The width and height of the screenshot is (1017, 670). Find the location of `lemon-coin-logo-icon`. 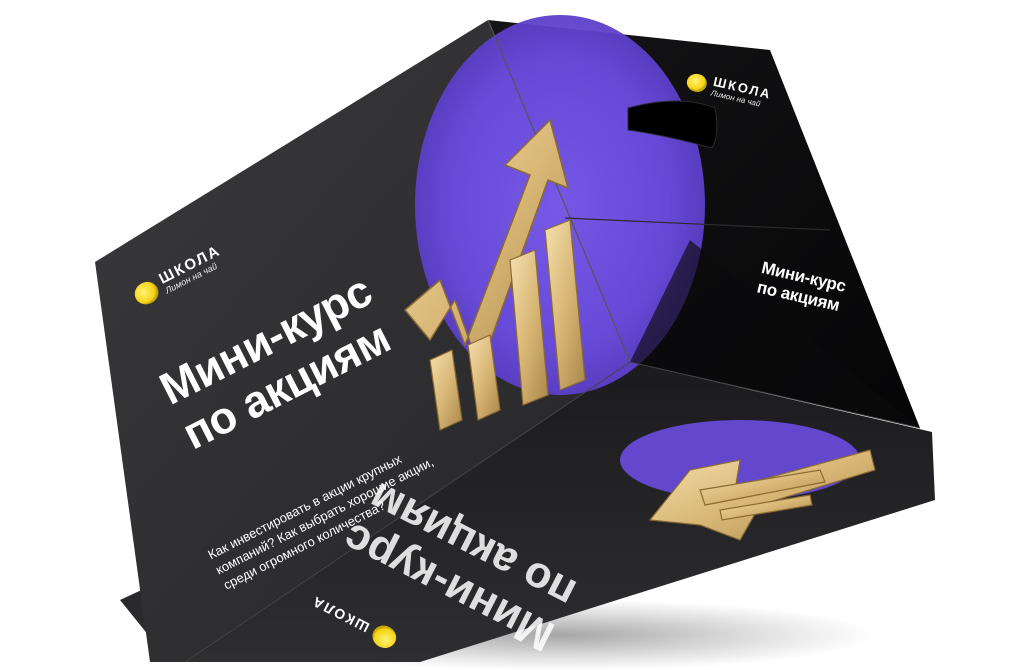

lemon-coin-logo-icon is located at coordinates (697, 82).